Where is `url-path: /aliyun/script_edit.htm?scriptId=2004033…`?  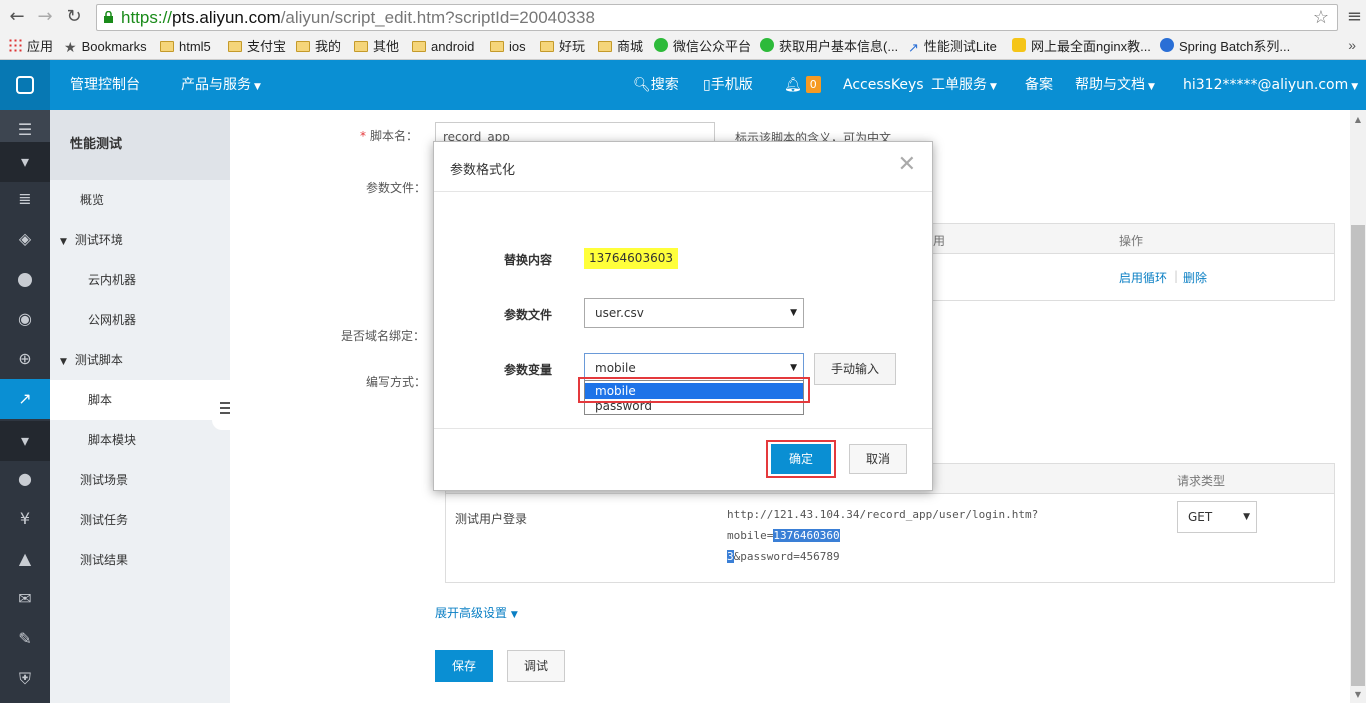 url-path: /aliyun/script_edit.htm?scriptId=2004033… is located at coordinates (437, 17).